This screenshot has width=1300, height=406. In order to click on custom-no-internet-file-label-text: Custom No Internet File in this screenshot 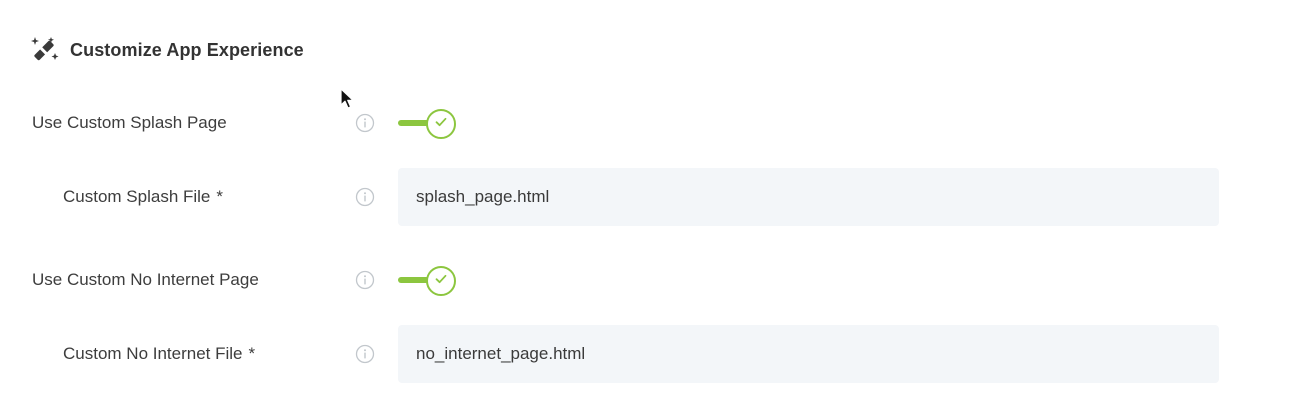, I will do `click(153, 353)`.